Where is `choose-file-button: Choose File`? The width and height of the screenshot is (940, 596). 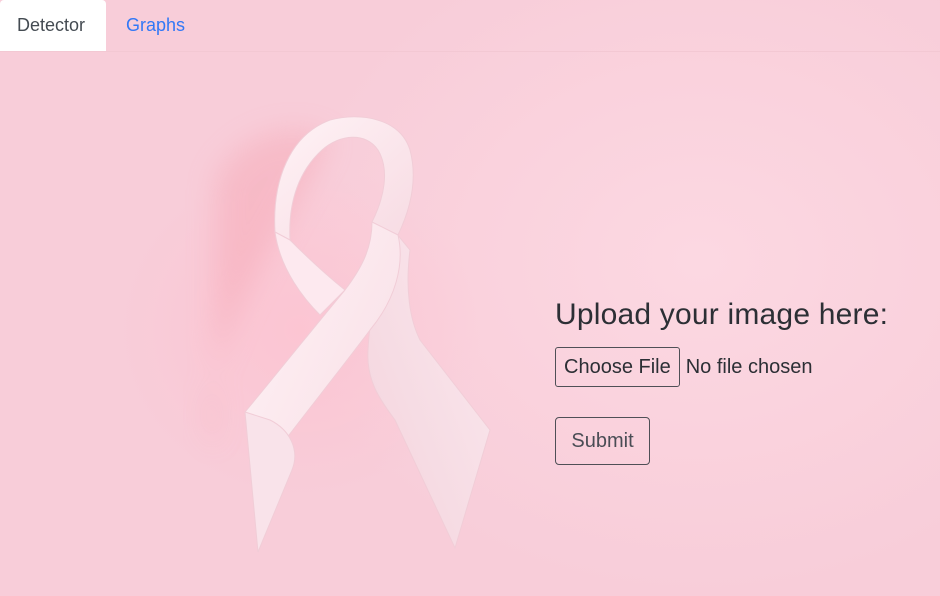 choose-file-button: Choose File is located at coordinates (617, 367).